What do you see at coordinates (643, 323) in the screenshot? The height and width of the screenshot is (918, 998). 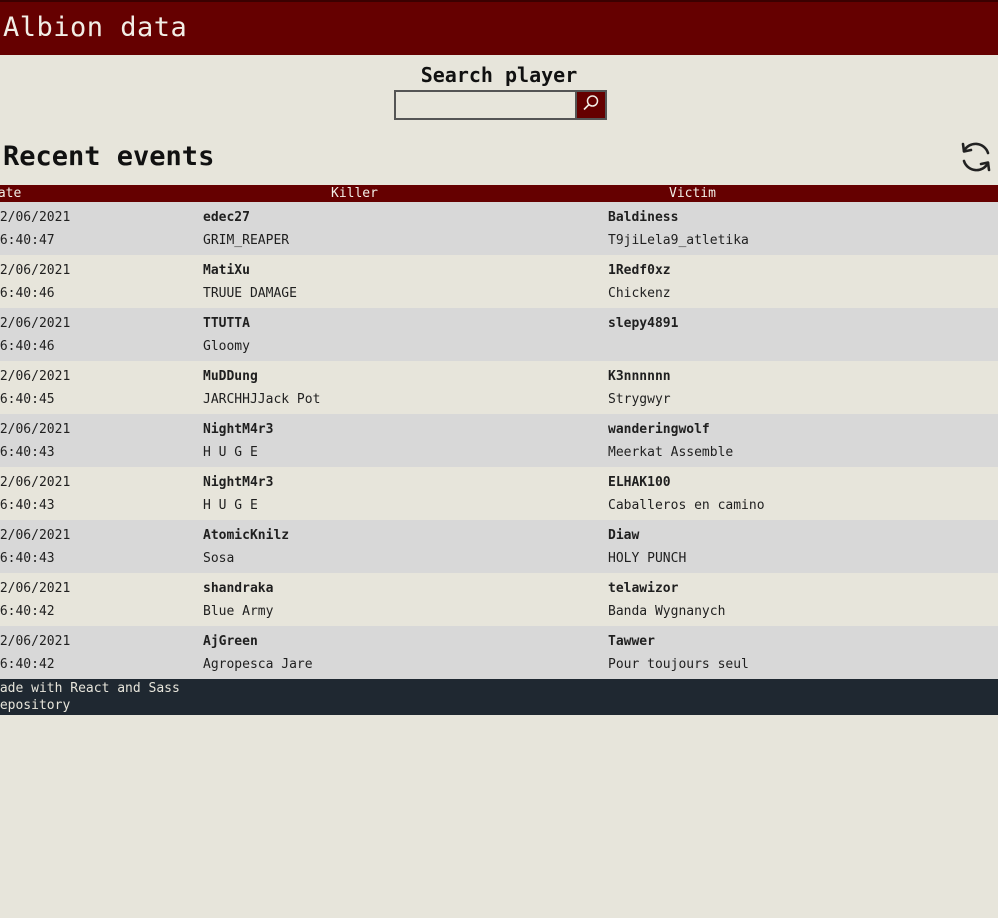 I see `victim-name: slepy4891` at bounding box center [643, 323].